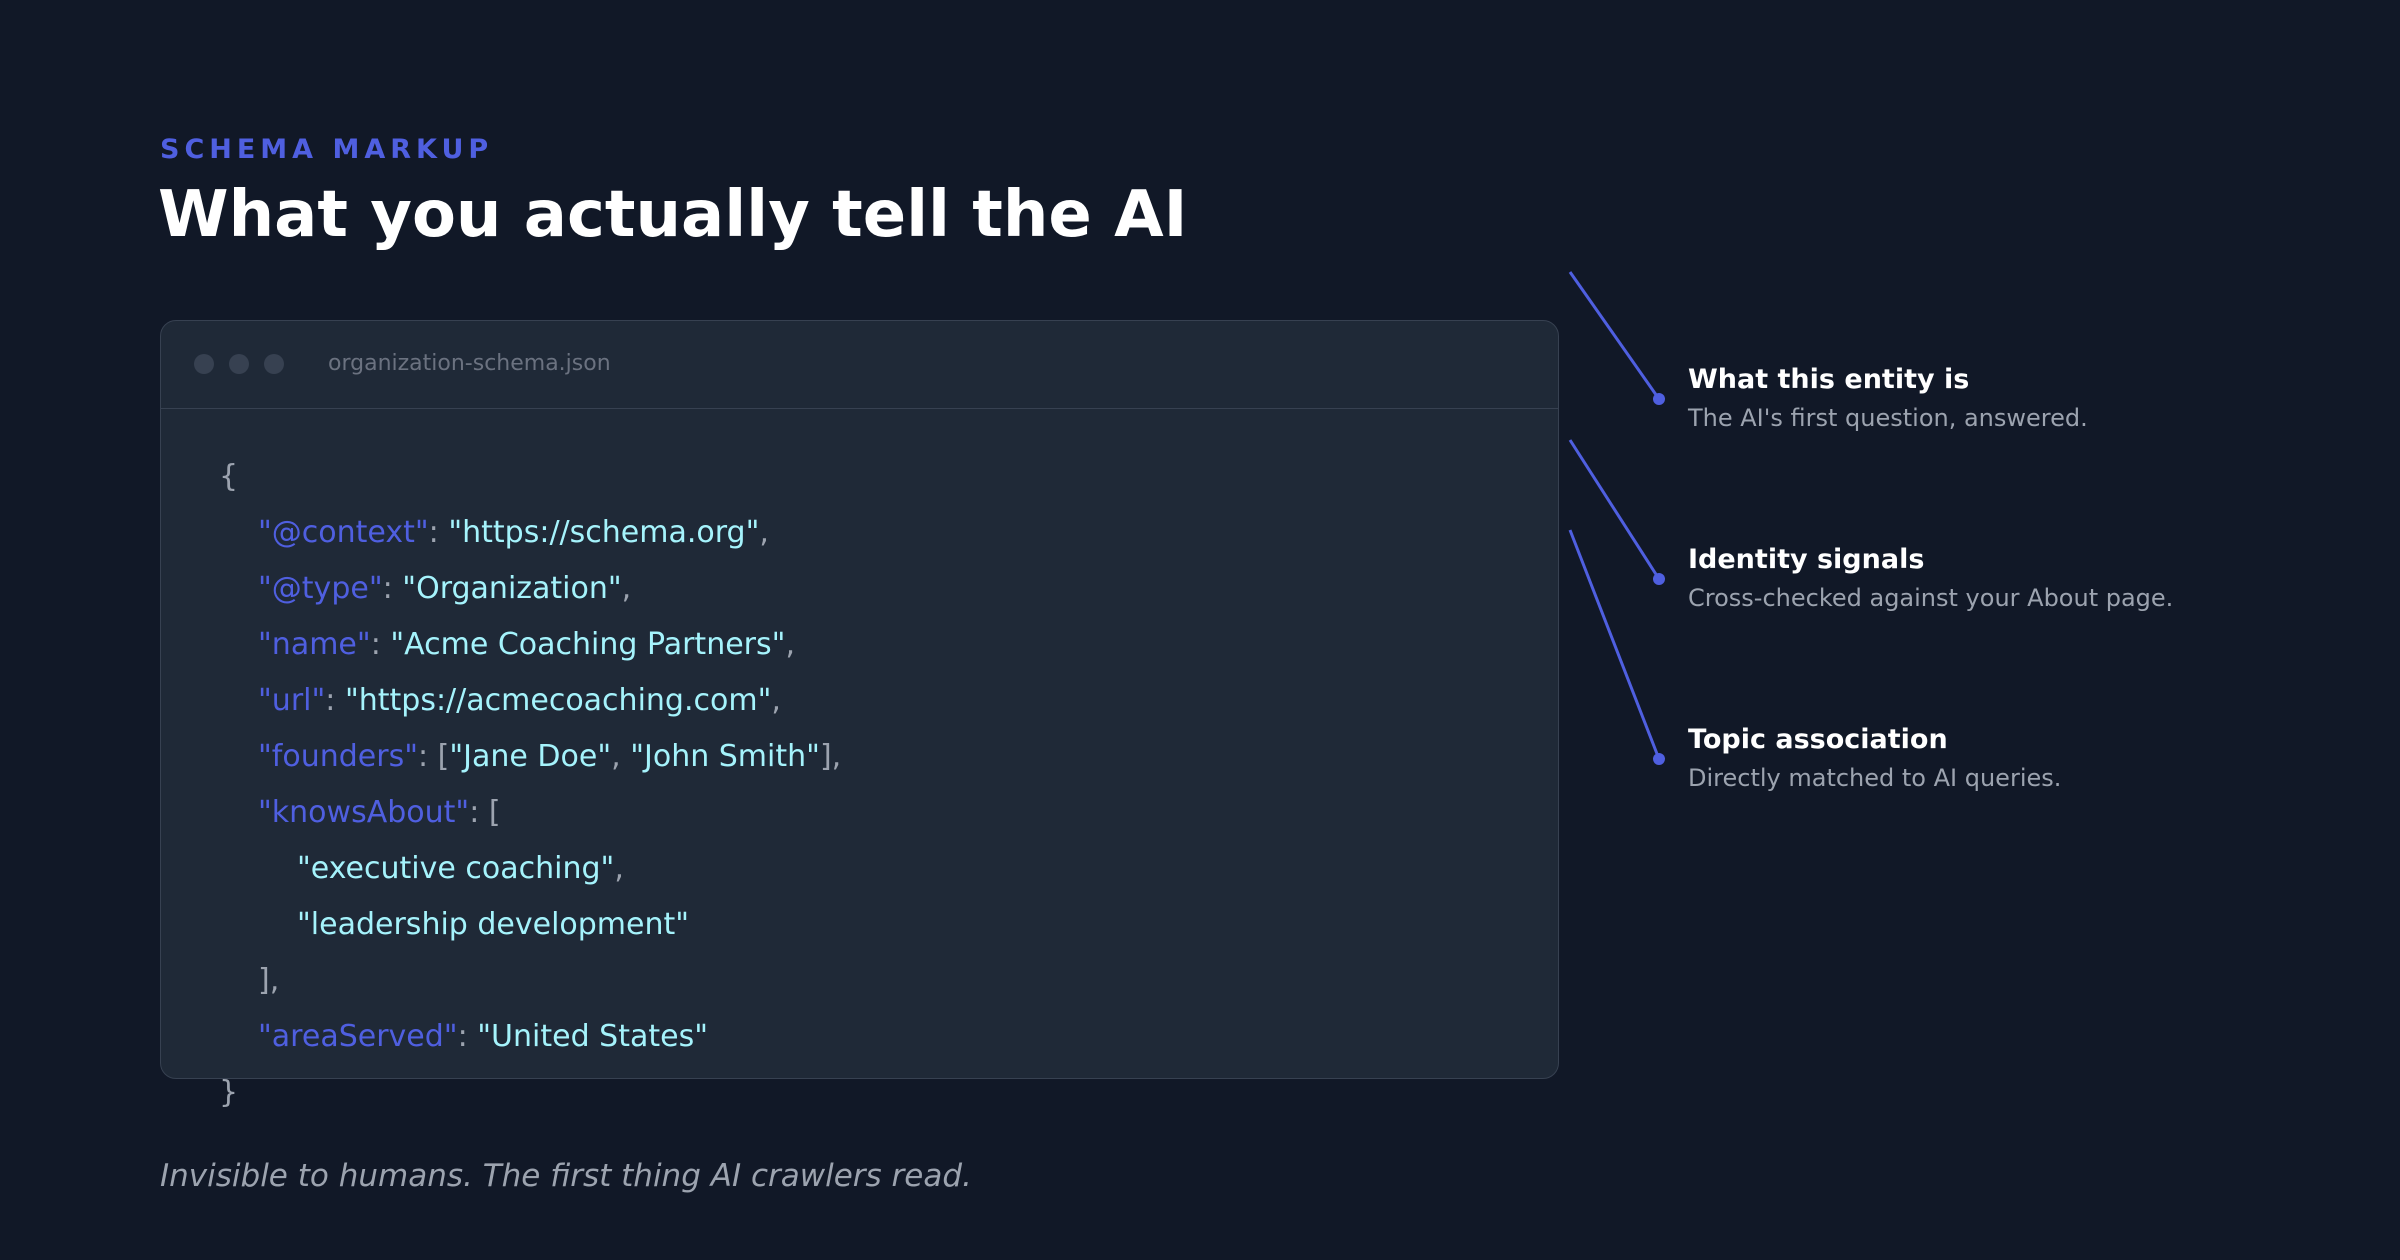 Image resolution: width=2400 pixels, height=1260 pixels. What do you see at coordinates (493, 924) in the screenshot?
I see `code-string: "leadership development"` at bounding box center [493, 924].